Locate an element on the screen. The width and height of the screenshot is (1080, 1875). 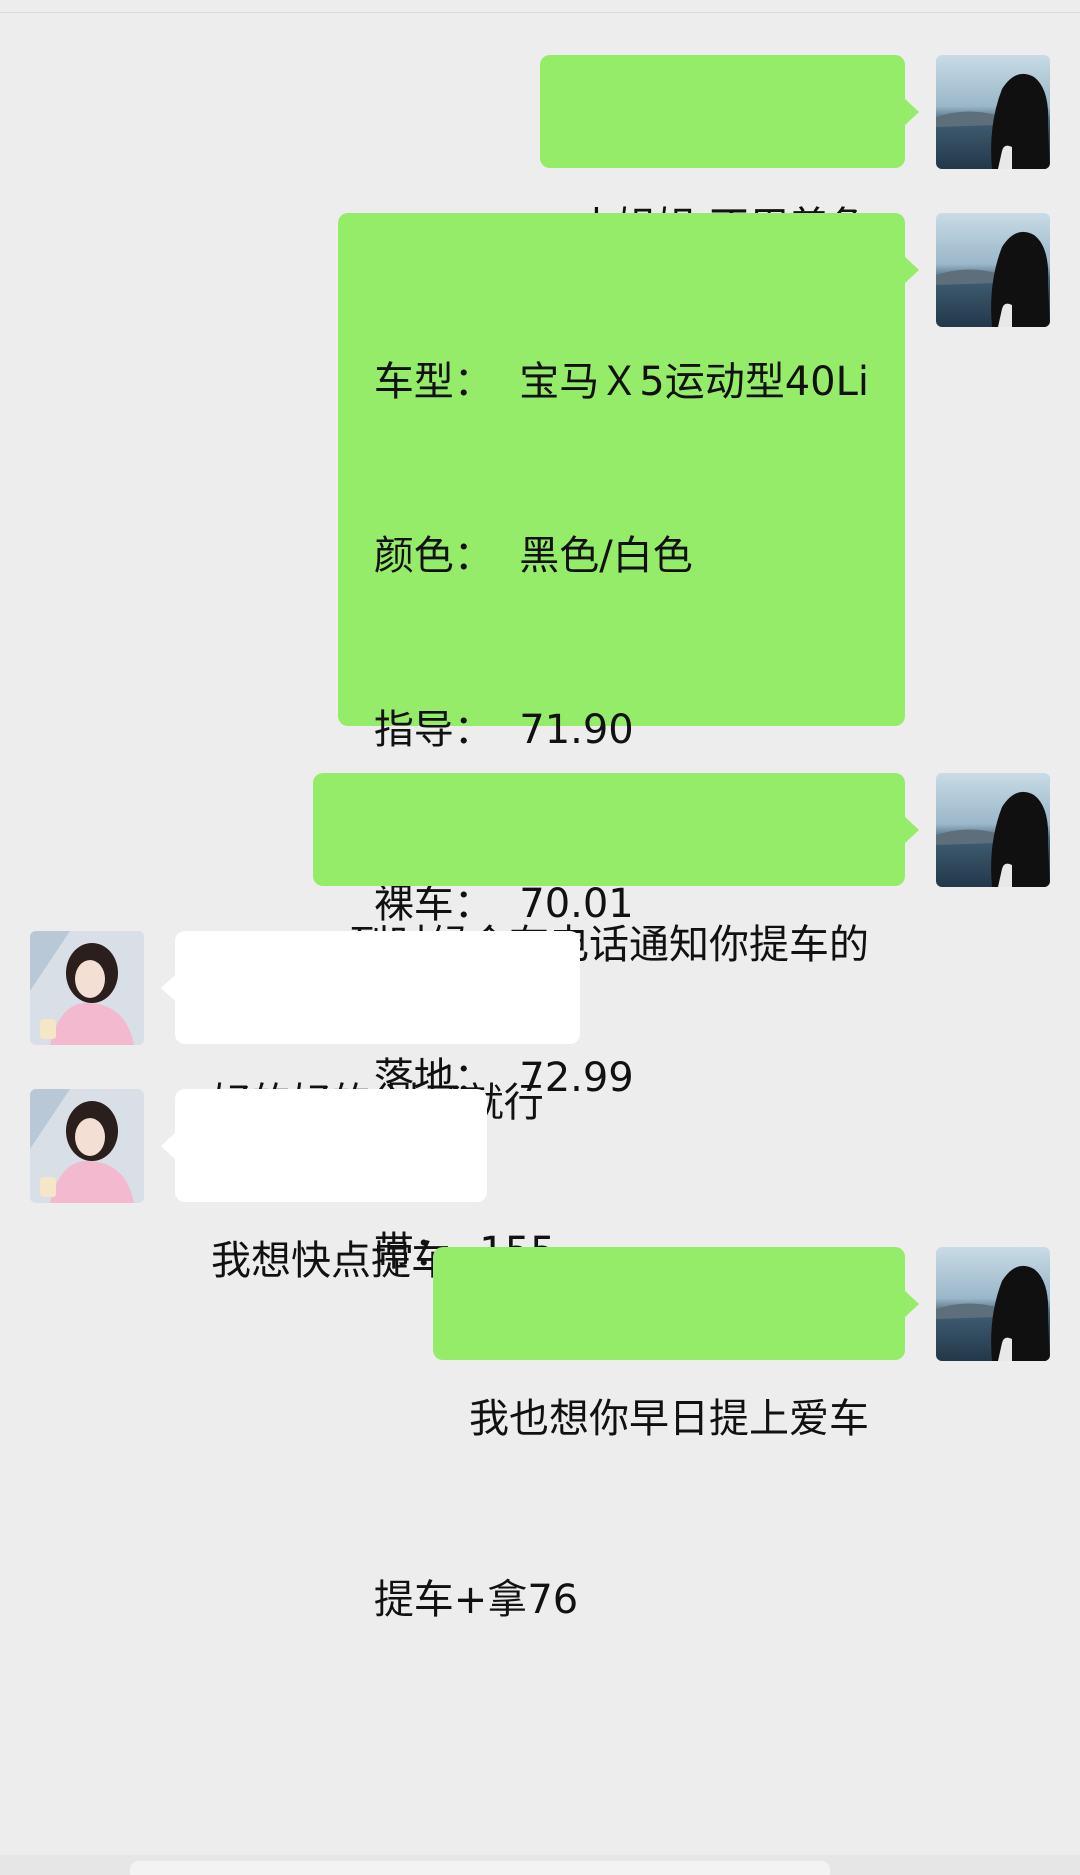
chat-bubble-received: 我想快点提车 is located at coordinates (324, 1186).